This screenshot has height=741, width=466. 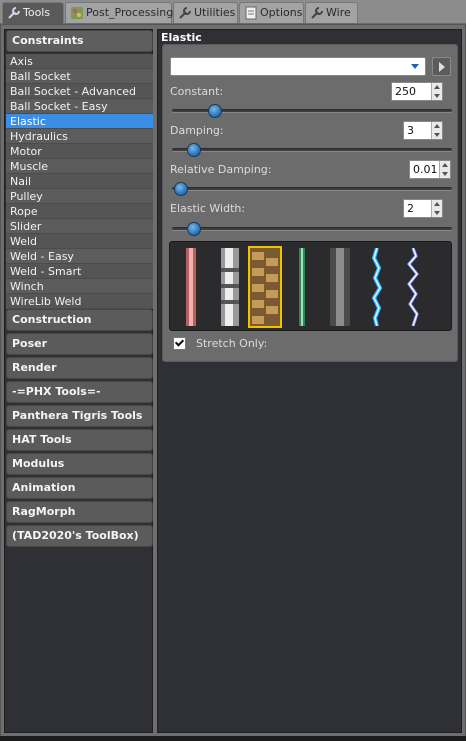 I want to click on category-tad2020-toolbox: (TAD2020's ToolBox), so click(x=79, y=536).